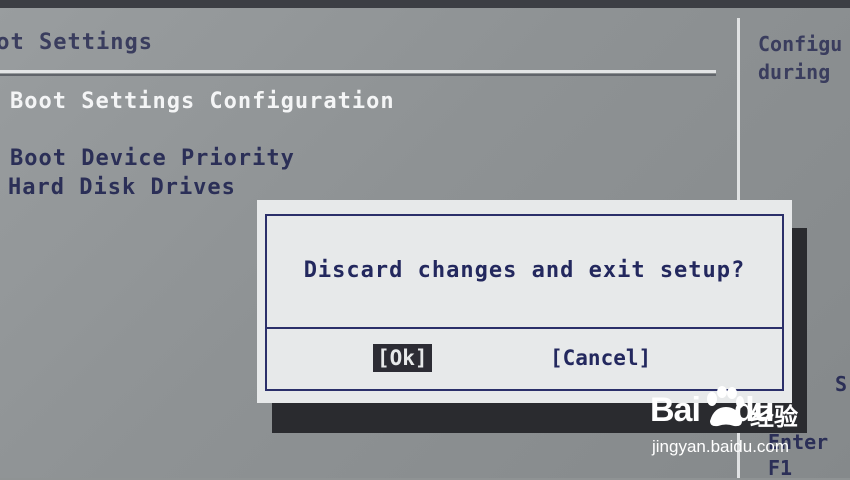 This screenshot has width=850, height=480. Describe the element at coordinates (721, 446) in the screenshot. I see `watermark-url: jingyan.baidu.com` at that location.